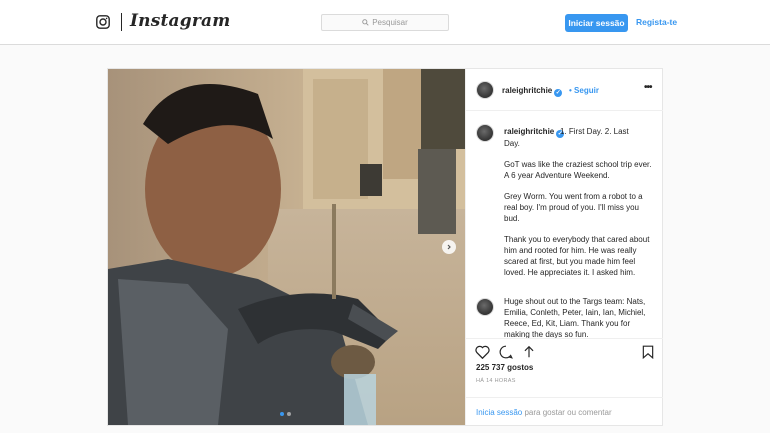 This screenshot has height=433, width=770. What do you see at coordinates (289, 414) in the screenshot?
I see `carousel-dot` at bounding box center [289, 414].